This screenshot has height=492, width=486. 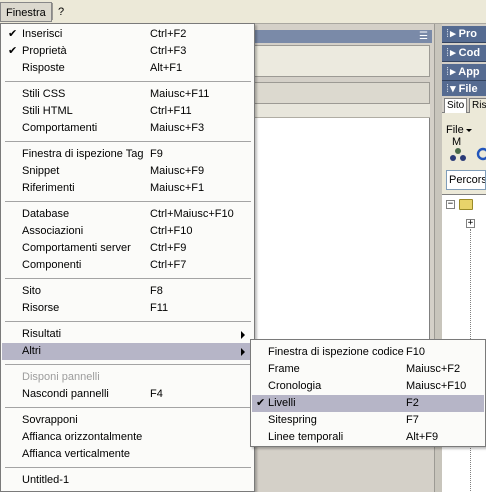 I want to click on menu-item-shortcut: Ctrl+F11, so click(x=171, y=111).